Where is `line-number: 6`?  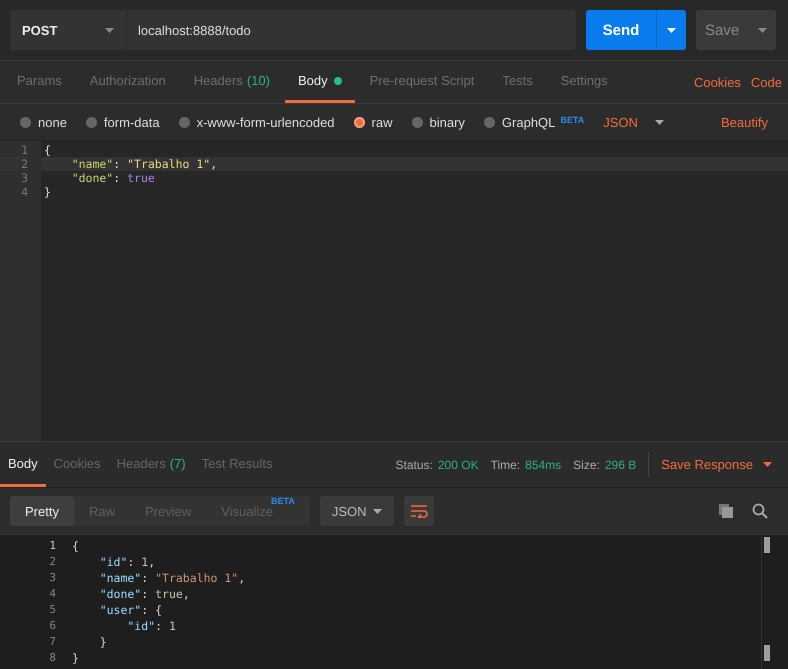 line-number: 6 is located at coordinates (52, 626).